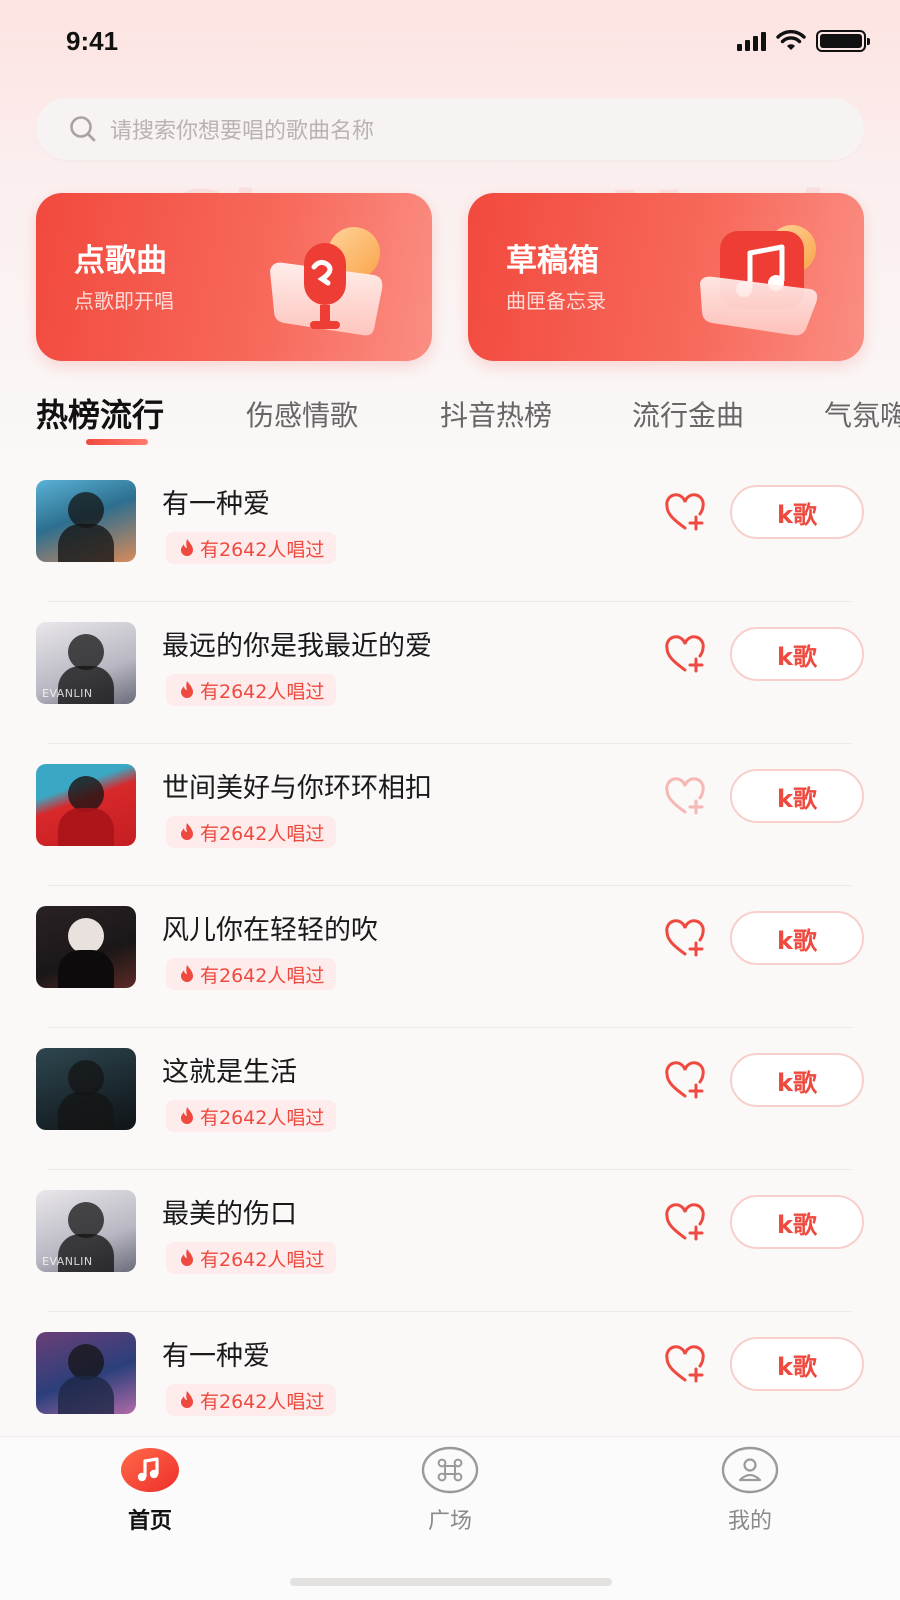 This screenshot has width=900, height=1600. What do you see at coordinates (862, 414) in the screenshot?
I see `tab-party-mood: 气氛嗨` at bounding box center [862, 414].